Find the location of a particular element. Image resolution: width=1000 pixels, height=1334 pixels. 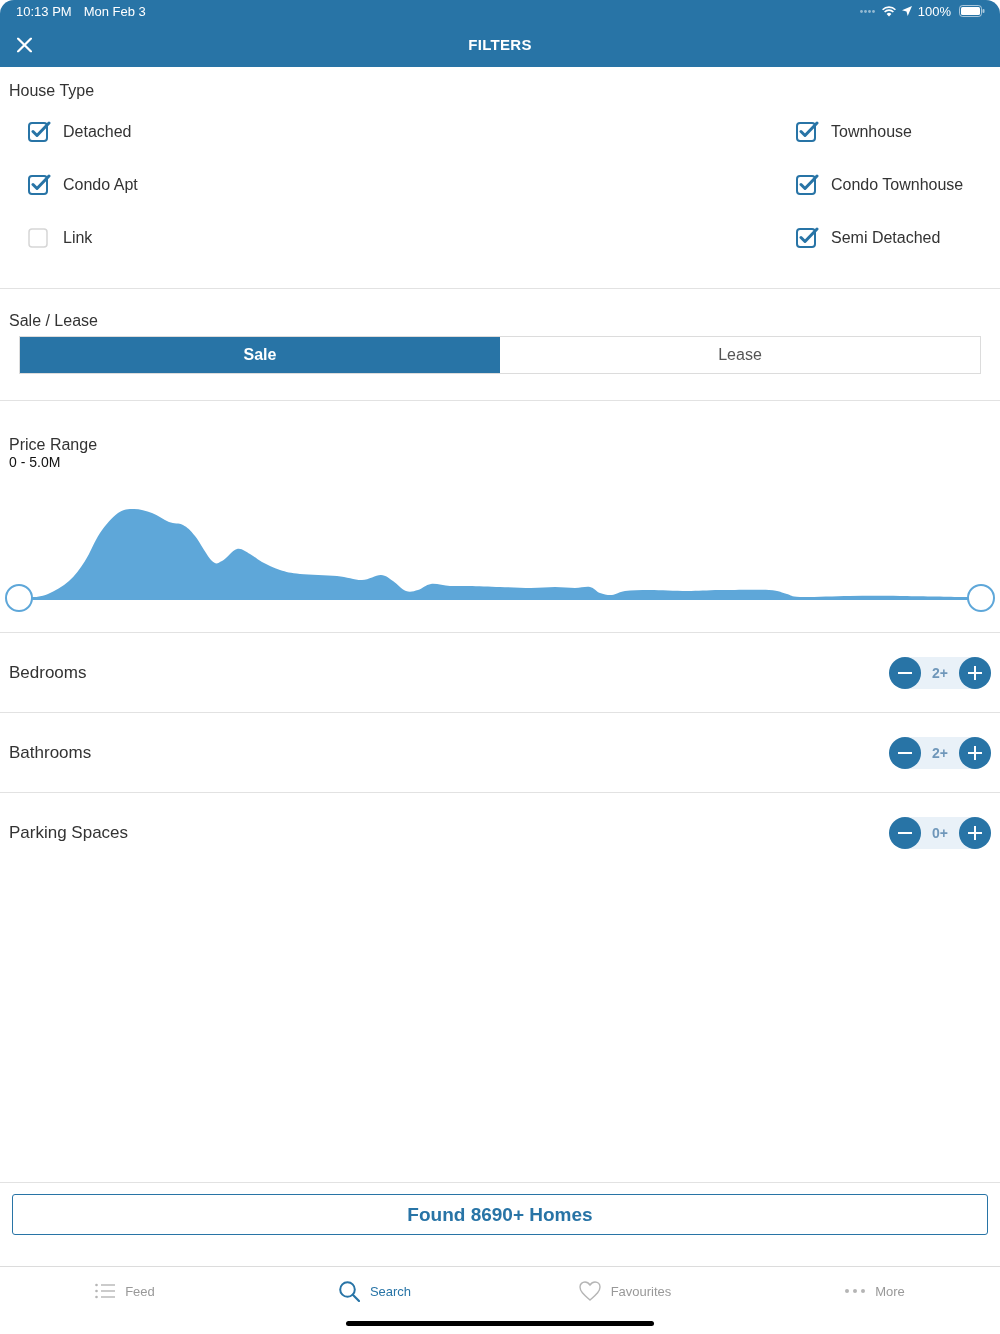

checkbox-label: Detached is located at coordinates (97, 131).